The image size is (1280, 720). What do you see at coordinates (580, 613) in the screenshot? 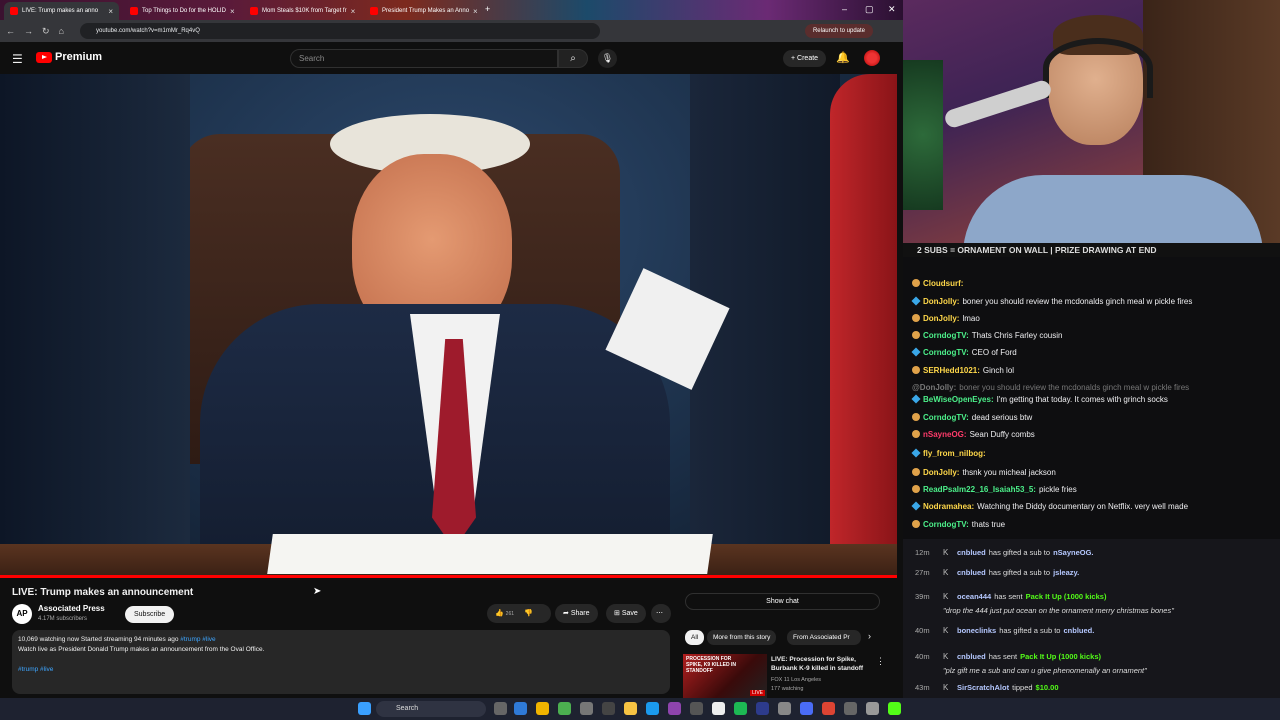
I see `share-label: Share` at bounding box center [580, 613].